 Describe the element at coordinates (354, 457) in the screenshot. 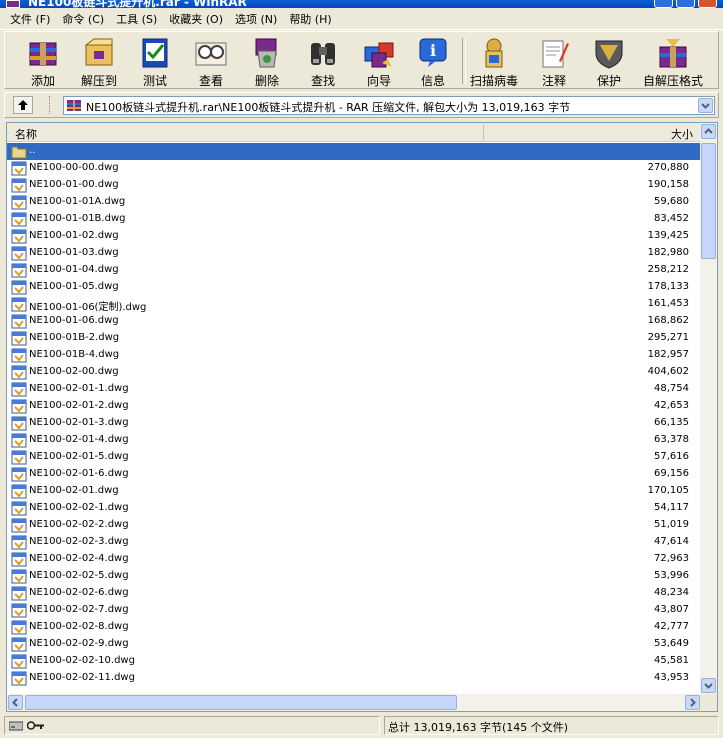

I see `file-row: NE100-02-01-5.dwg 57,616` at that location.